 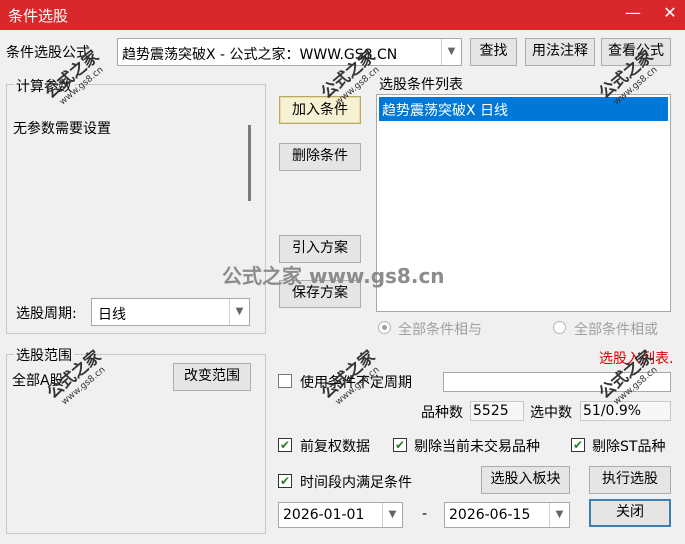 What do you see at coordinates (356, 483) in the screenshot?
I see `time-range-label: 时间段内满足条件` at bounding box center [356, 483].